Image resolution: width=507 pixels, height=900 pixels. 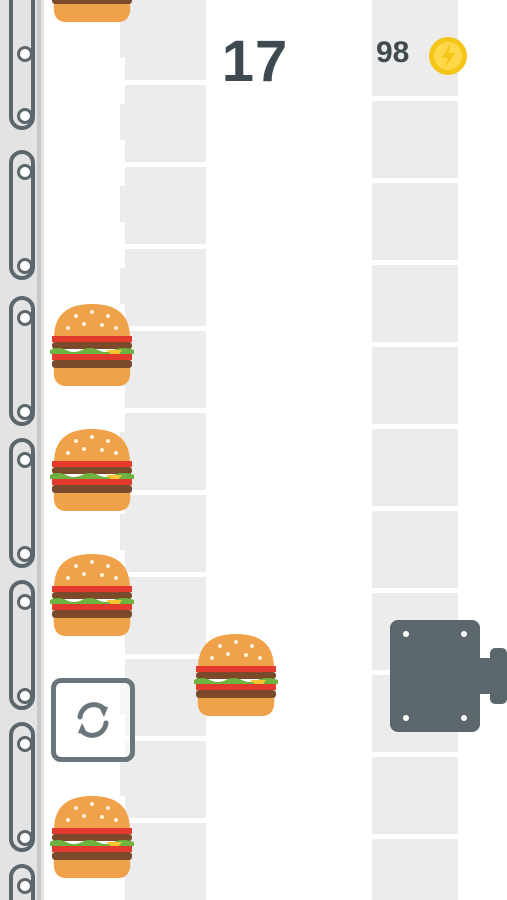 What do you see at coordinates (39, 450) in the screenshot?
I see `conveyor-rail-edge` at bounding box center [39, 450].